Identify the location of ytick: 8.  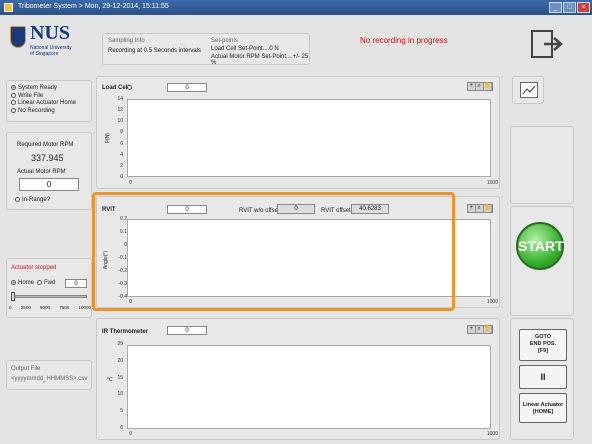
(121, 132).